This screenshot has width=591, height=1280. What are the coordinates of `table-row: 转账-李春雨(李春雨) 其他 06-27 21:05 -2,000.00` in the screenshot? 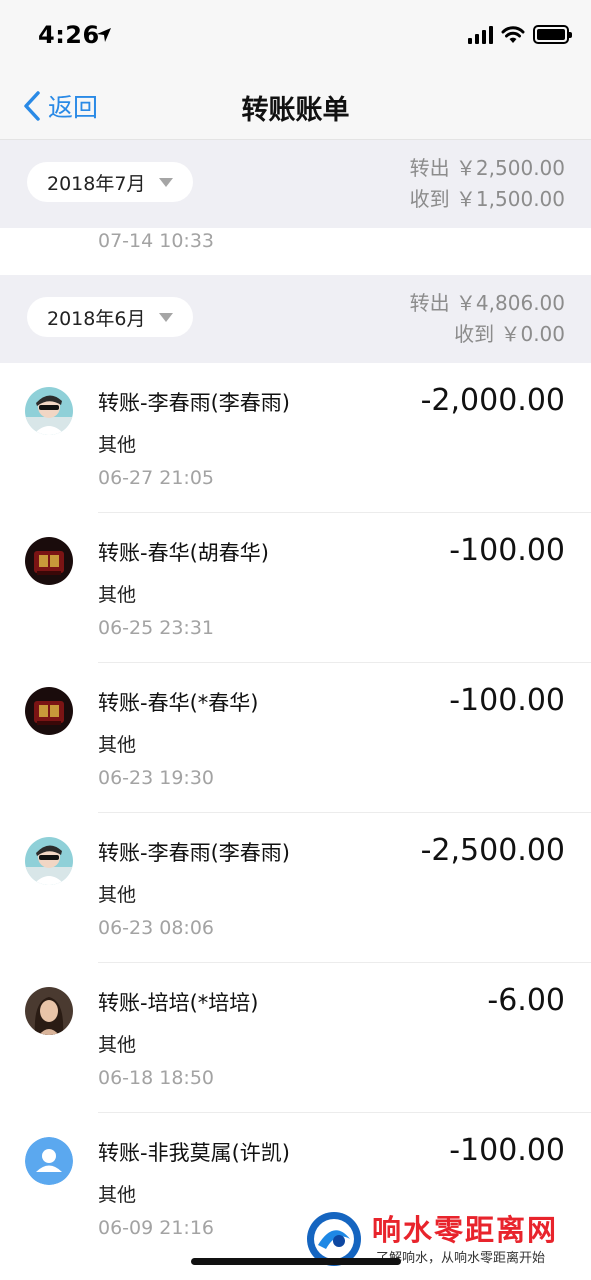 It's located at (295, 438).